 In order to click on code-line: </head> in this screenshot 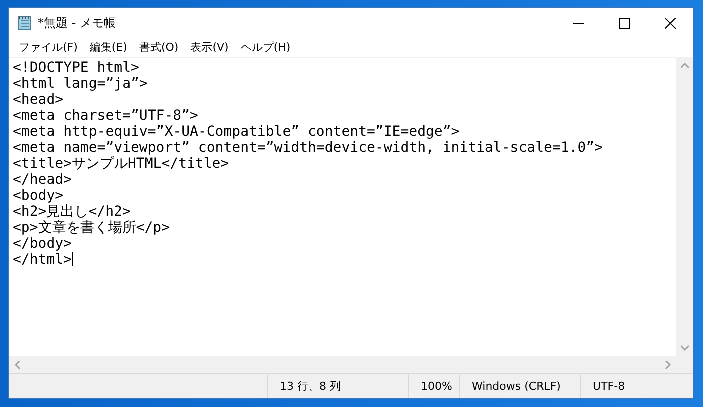, I will do `click(42, 180)`.